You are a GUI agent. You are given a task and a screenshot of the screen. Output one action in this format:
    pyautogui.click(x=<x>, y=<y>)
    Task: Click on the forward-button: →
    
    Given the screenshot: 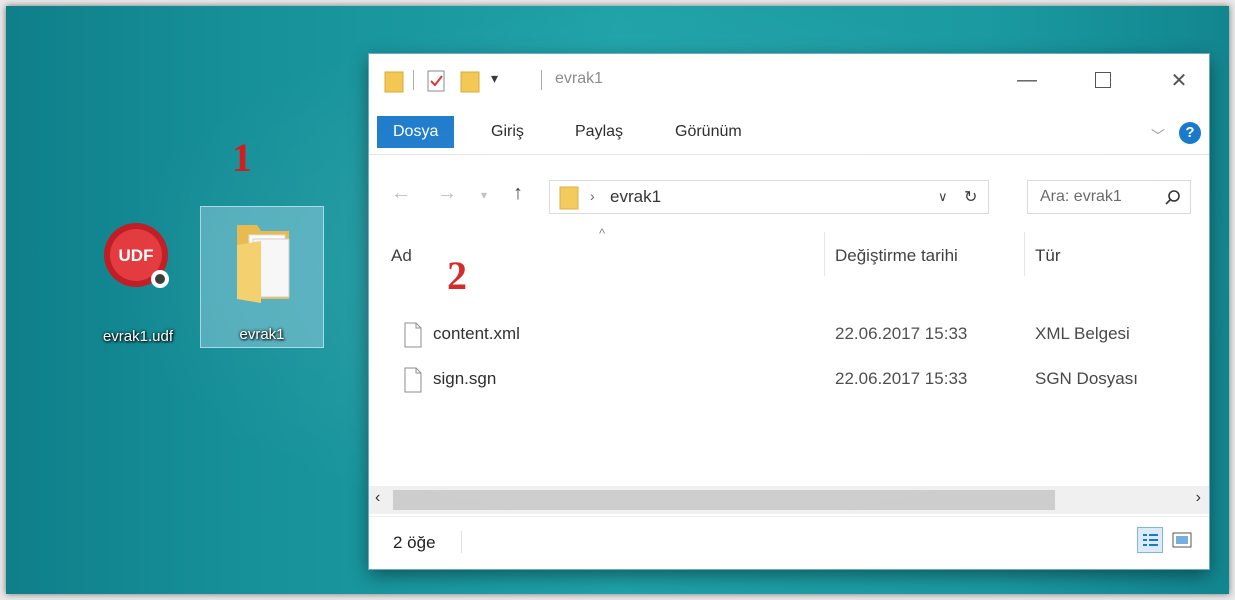 What is the action you would take?
    pyautogui.click(x=447, y=193)
    